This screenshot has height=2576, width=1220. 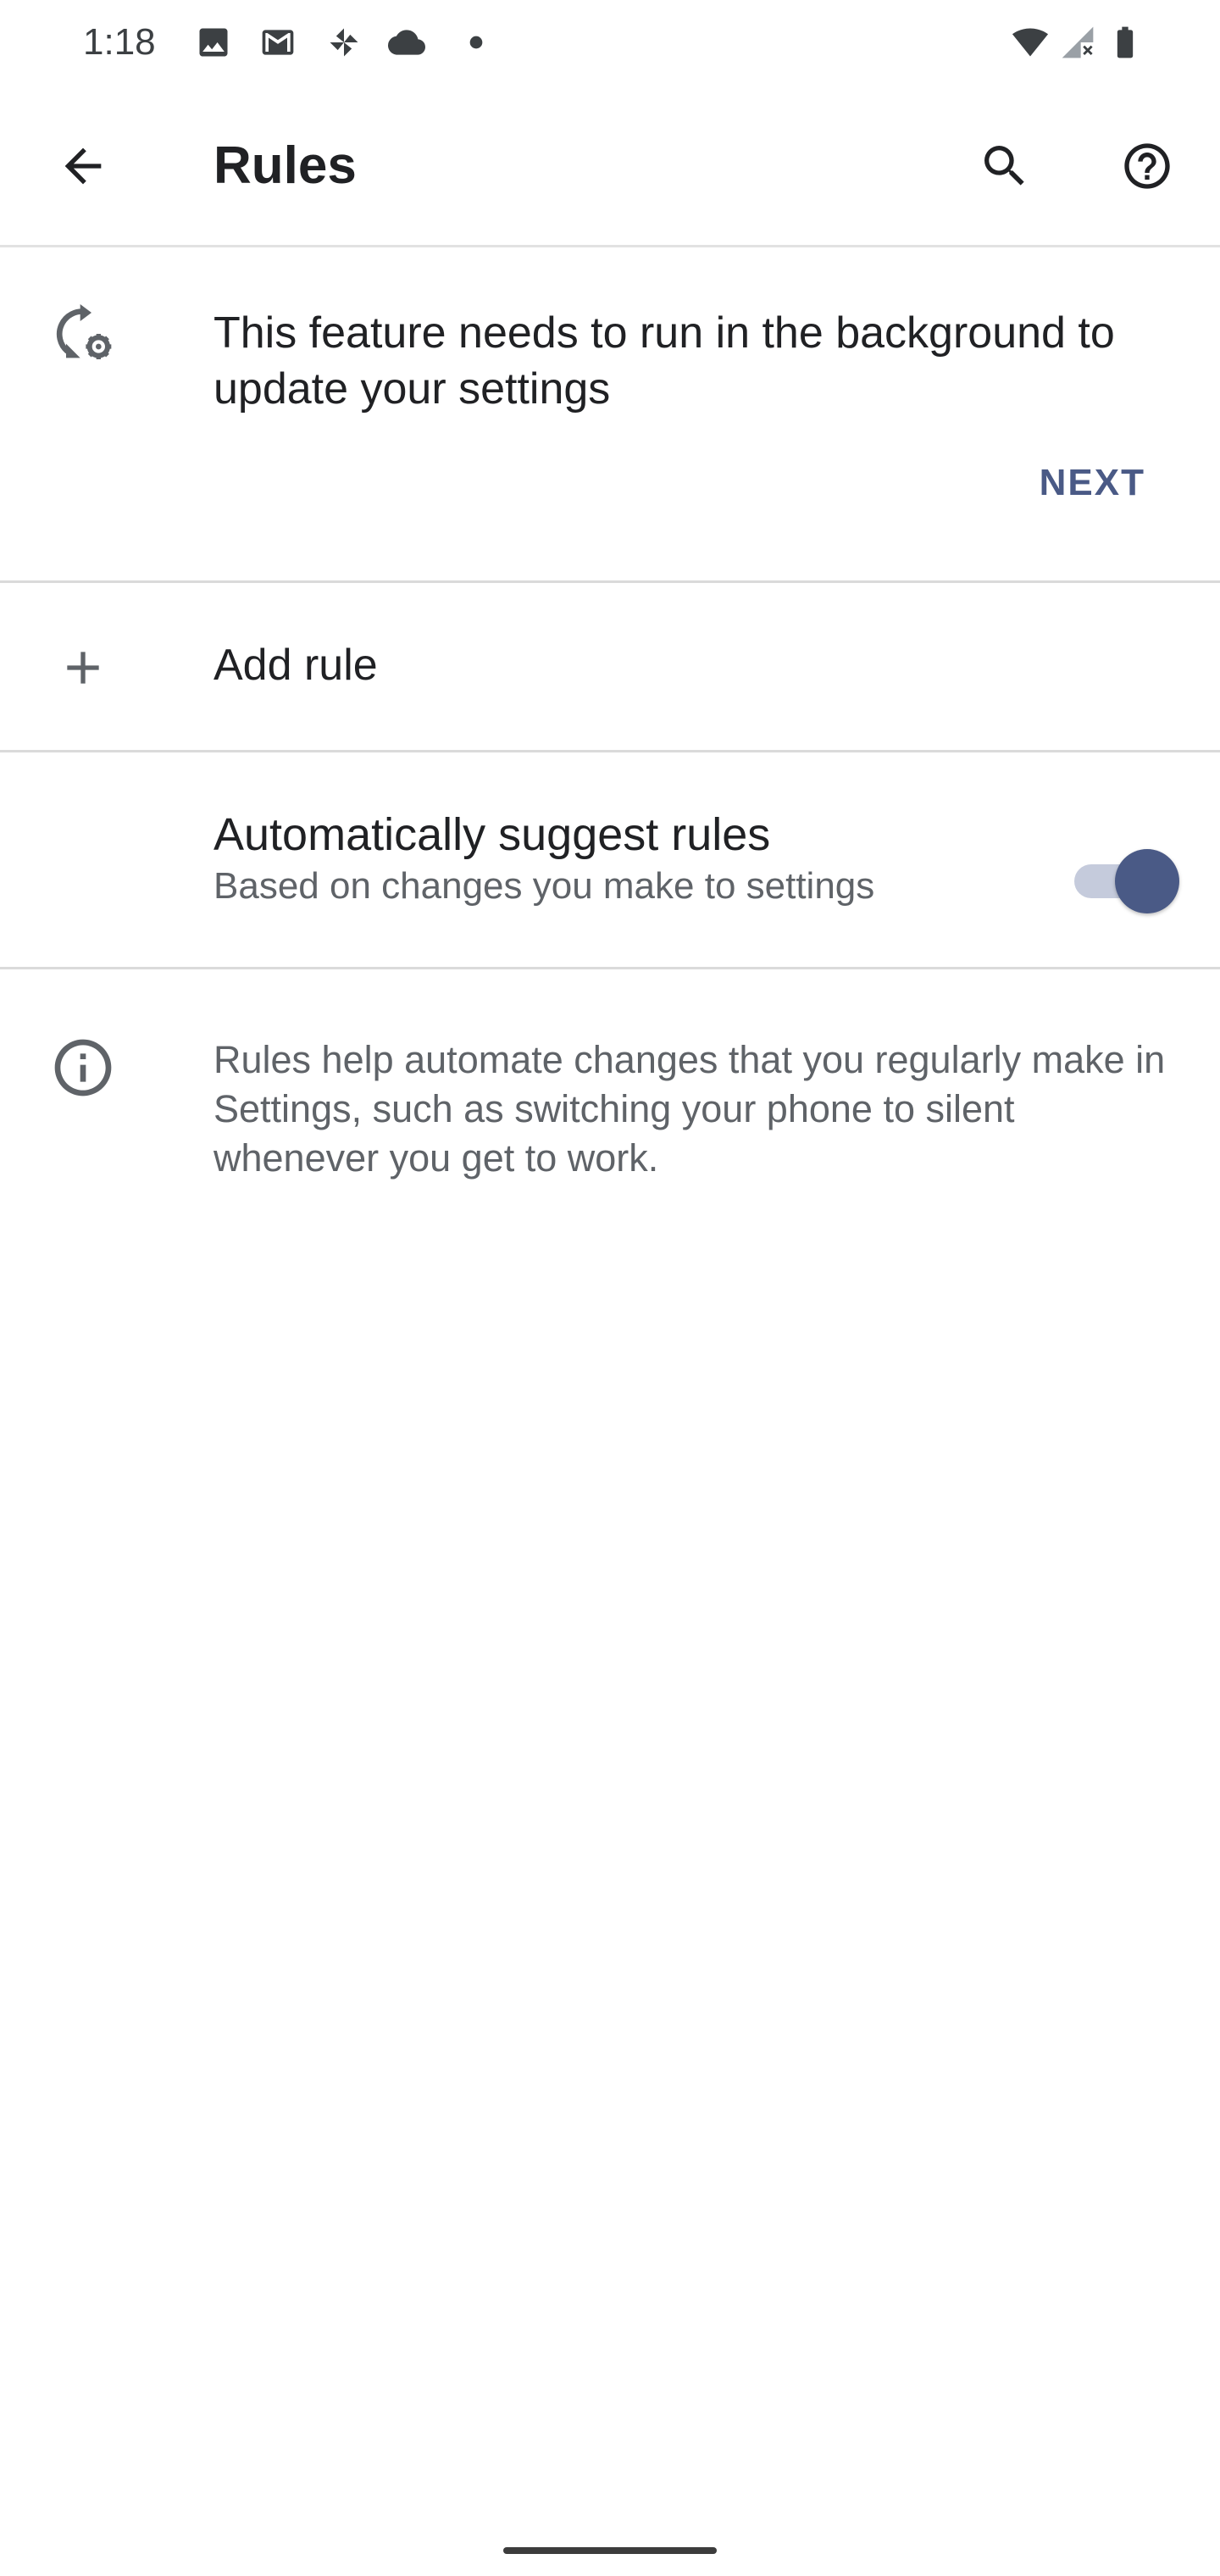 I want to click on add-rule-label: Add rule, so click(x=296, y=665).